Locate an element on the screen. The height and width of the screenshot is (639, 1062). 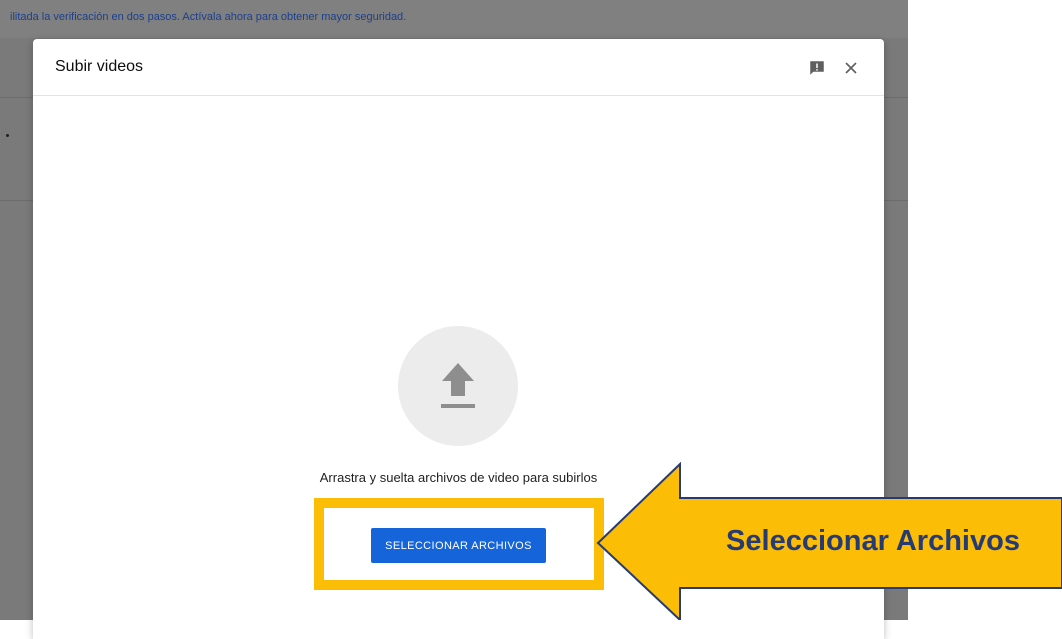
dialog-title: Subir videos is located at coordinates (99, 66).